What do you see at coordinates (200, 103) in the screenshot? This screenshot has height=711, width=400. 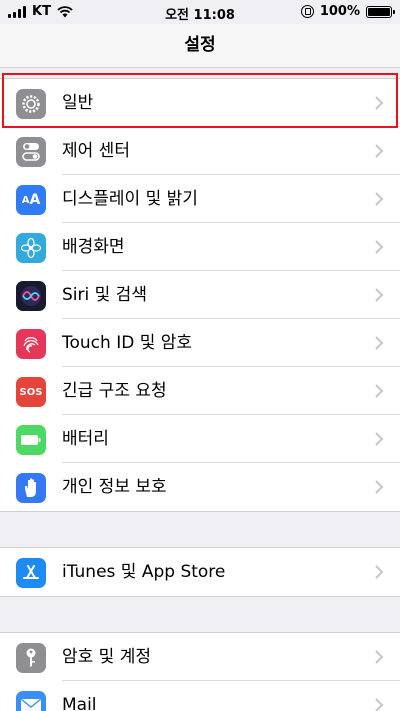 I see `settings-row-general: 일반` at bounding box center [200, 103].